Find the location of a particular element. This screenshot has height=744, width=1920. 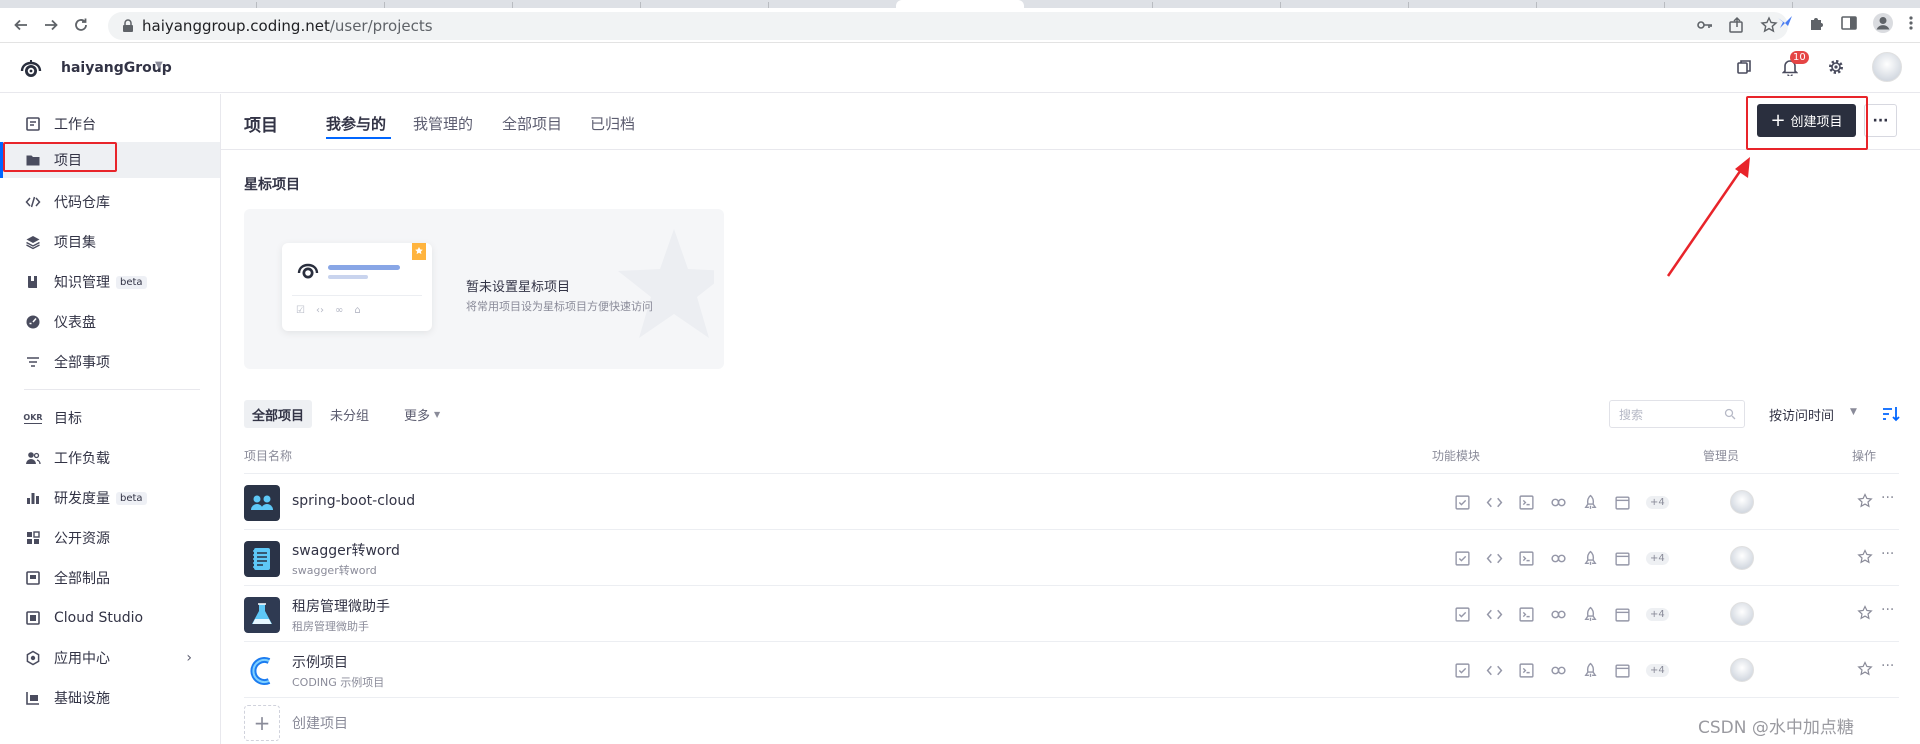

gear-icon is located at coordinates (1836, 67).